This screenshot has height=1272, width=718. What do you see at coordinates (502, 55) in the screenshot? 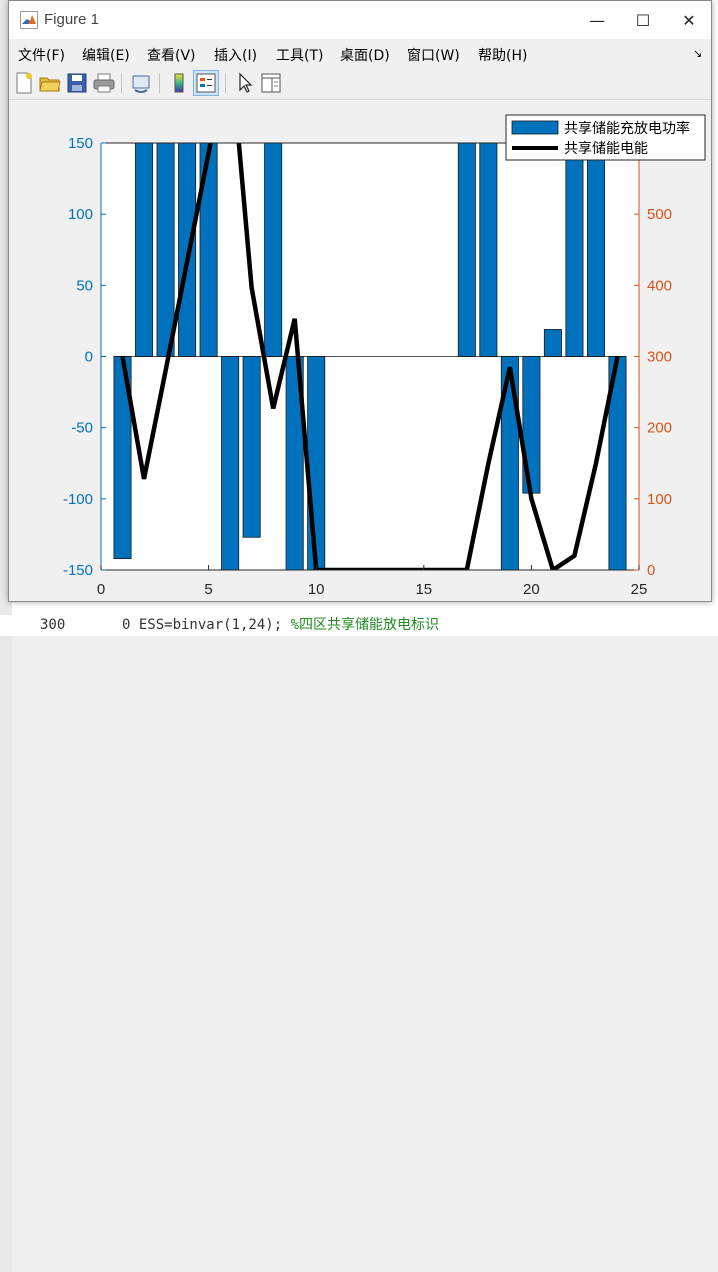
I see `menu-help: 帮助(H)` at bounding box center [502, 55].